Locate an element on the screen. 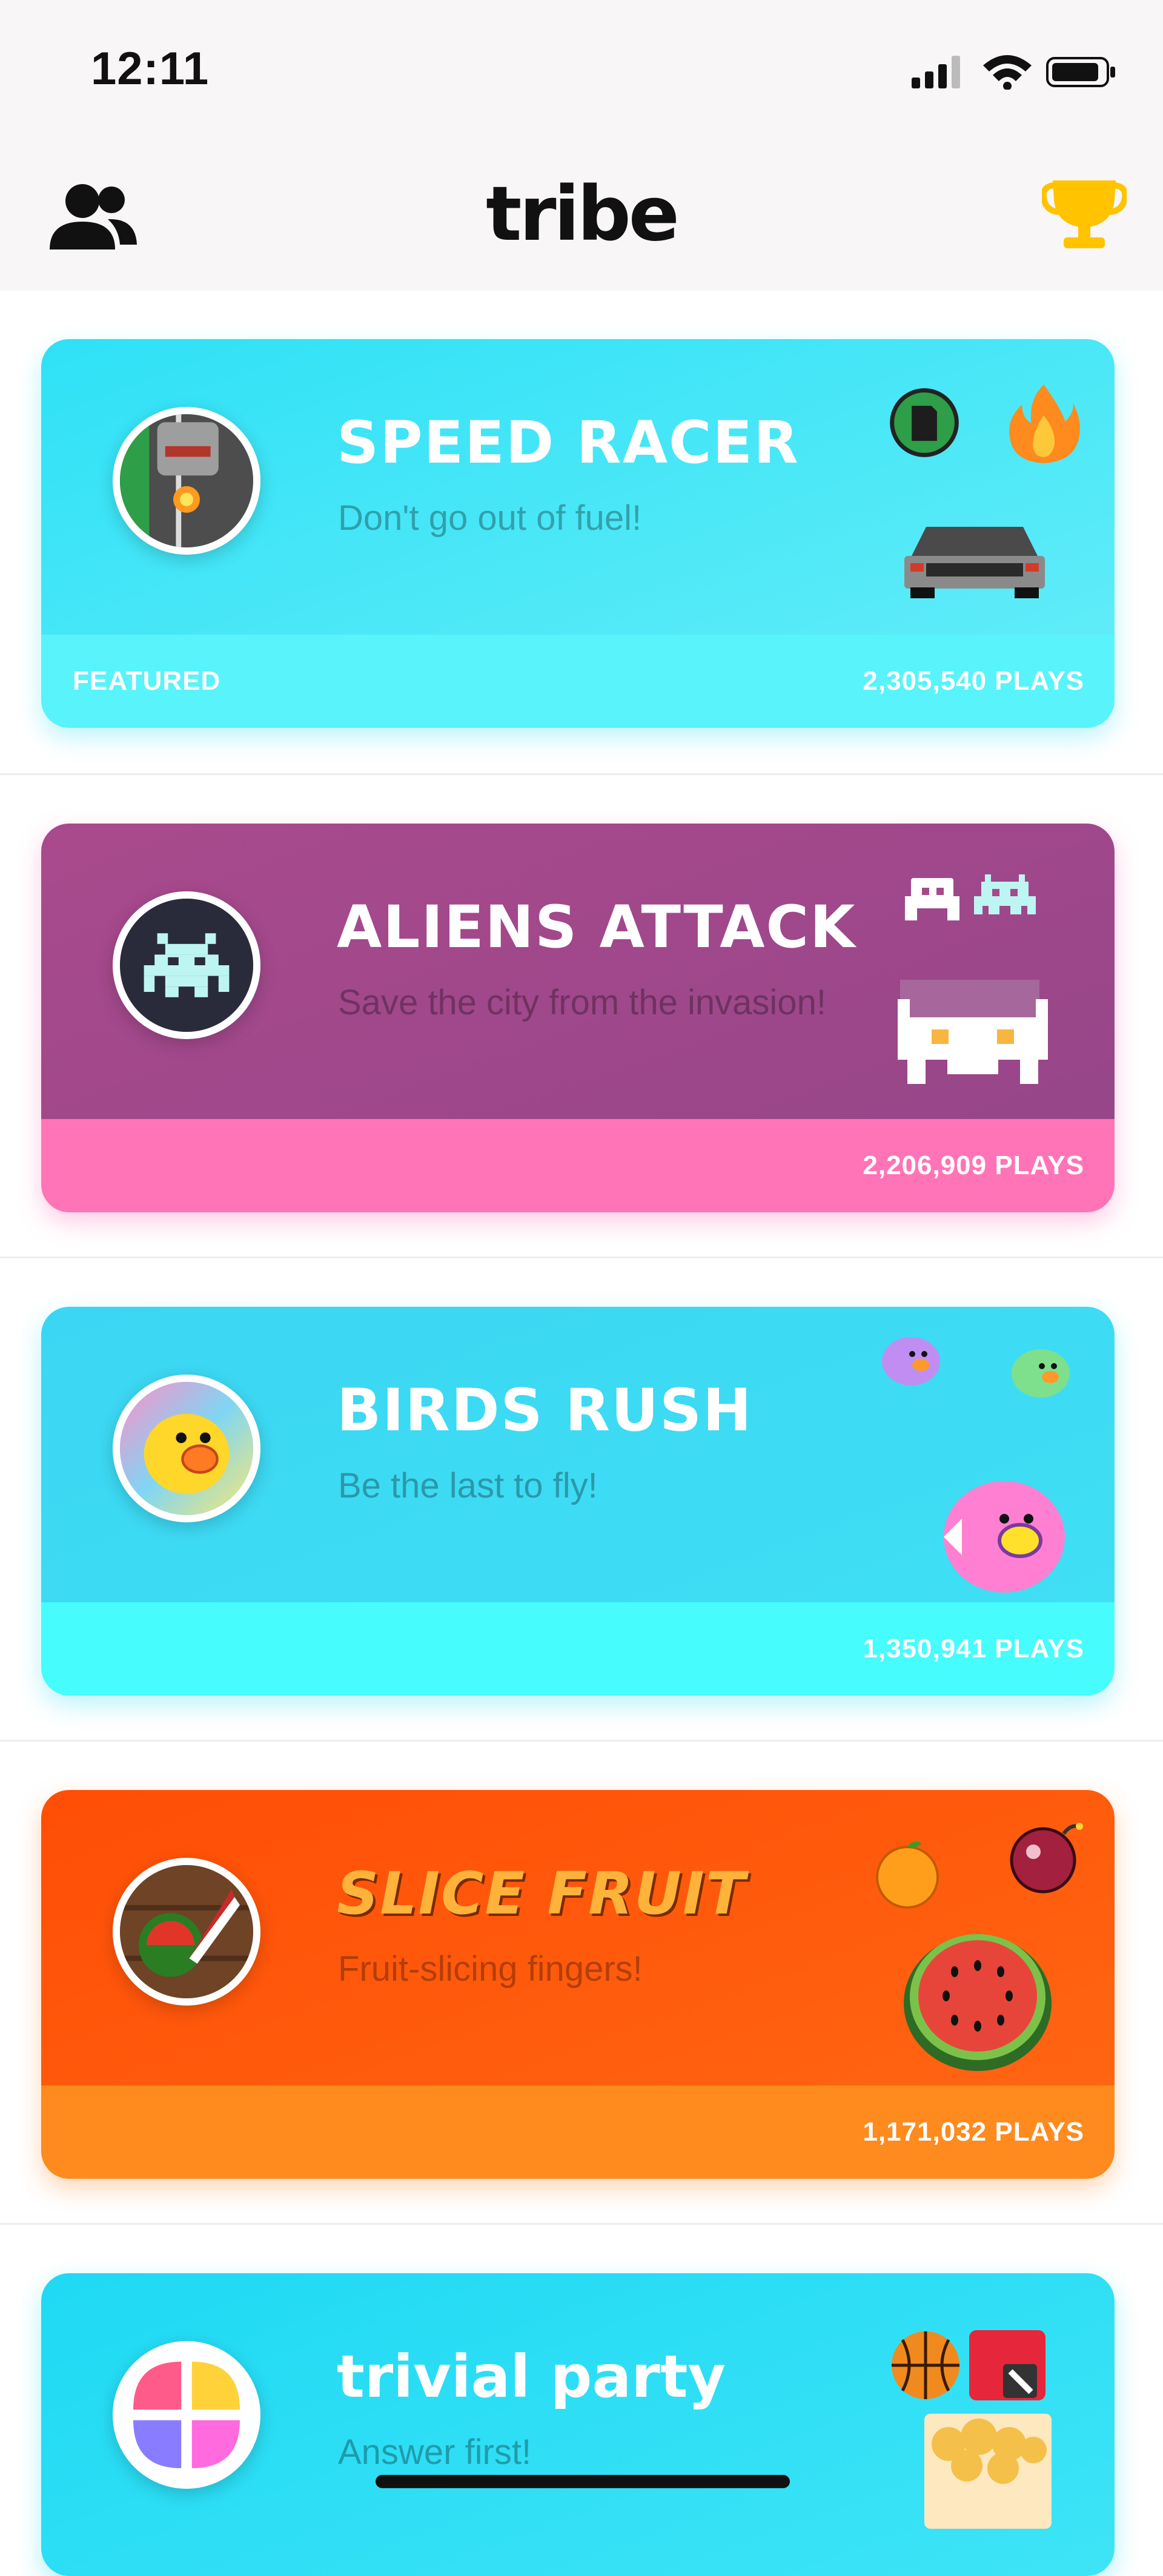 This screenshot has width=1163, height=2576. car-avatar-icon is located at coordinates (186, 480).